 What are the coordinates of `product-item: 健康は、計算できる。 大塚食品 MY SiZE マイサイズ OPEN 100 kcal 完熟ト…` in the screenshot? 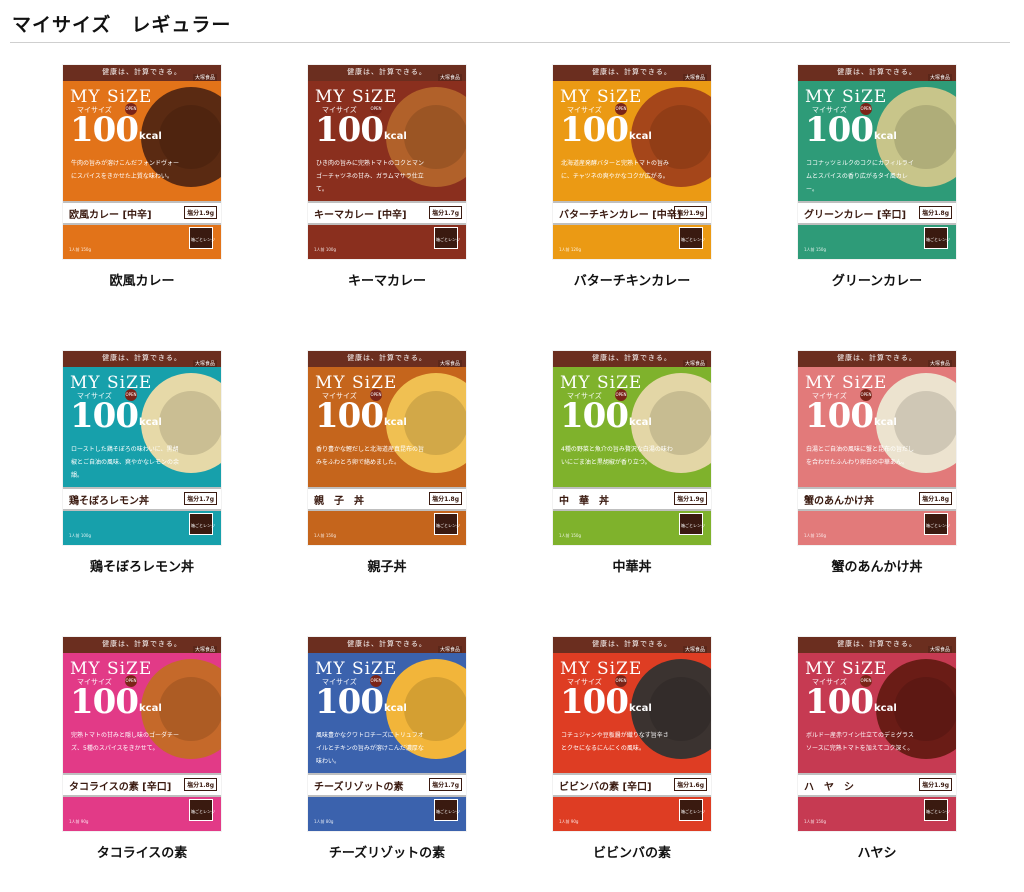 It's located at (142, 749).